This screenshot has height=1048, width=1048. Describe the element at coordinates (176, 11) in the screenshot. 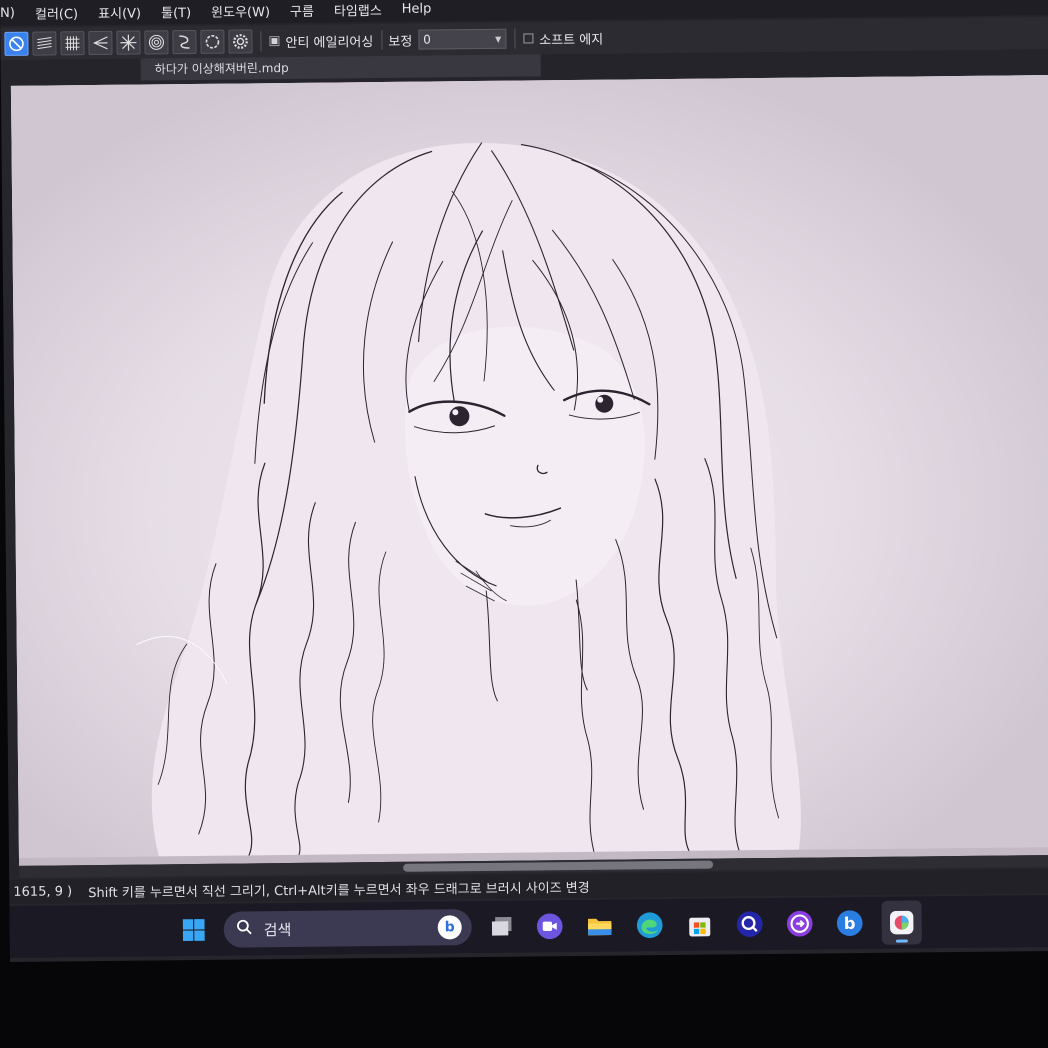

I see `menu-item-tool: 툴(T)` at that location.